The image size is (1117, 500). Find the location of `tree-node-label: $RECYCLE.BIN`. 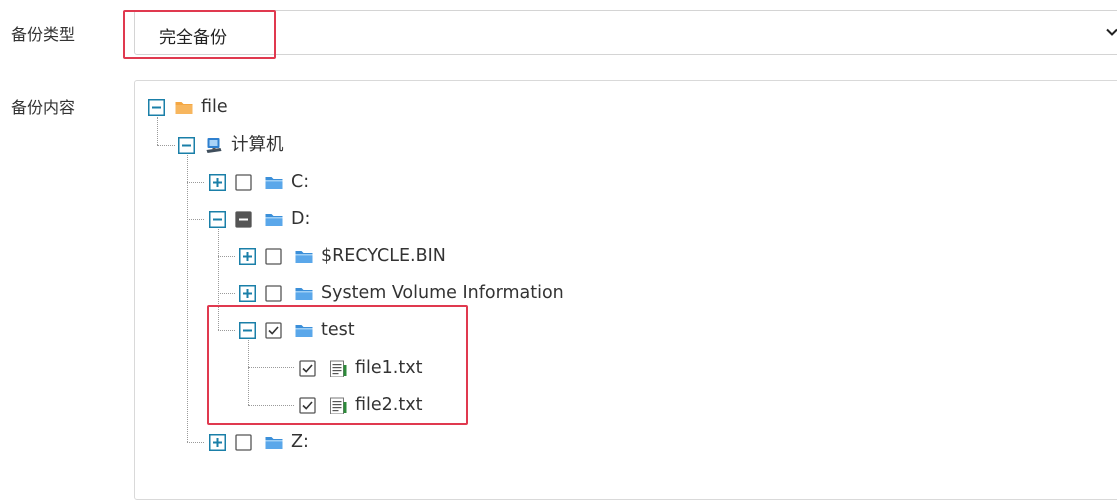

tree-node-label: $RECYCLE.BIN is located at coordinates (383, 256).